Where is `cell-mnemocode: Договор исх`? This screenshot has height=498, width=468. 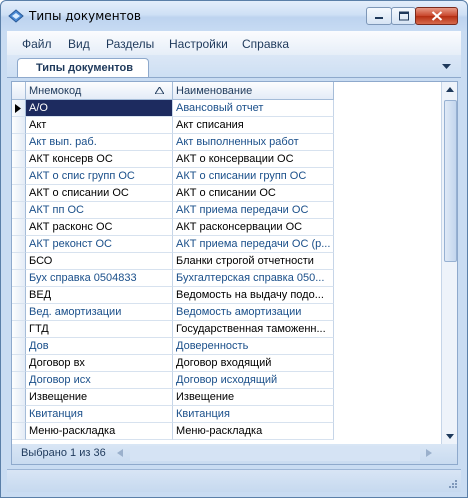
cell-mnemocode: Договор исх is located at coordinates (99, 380).